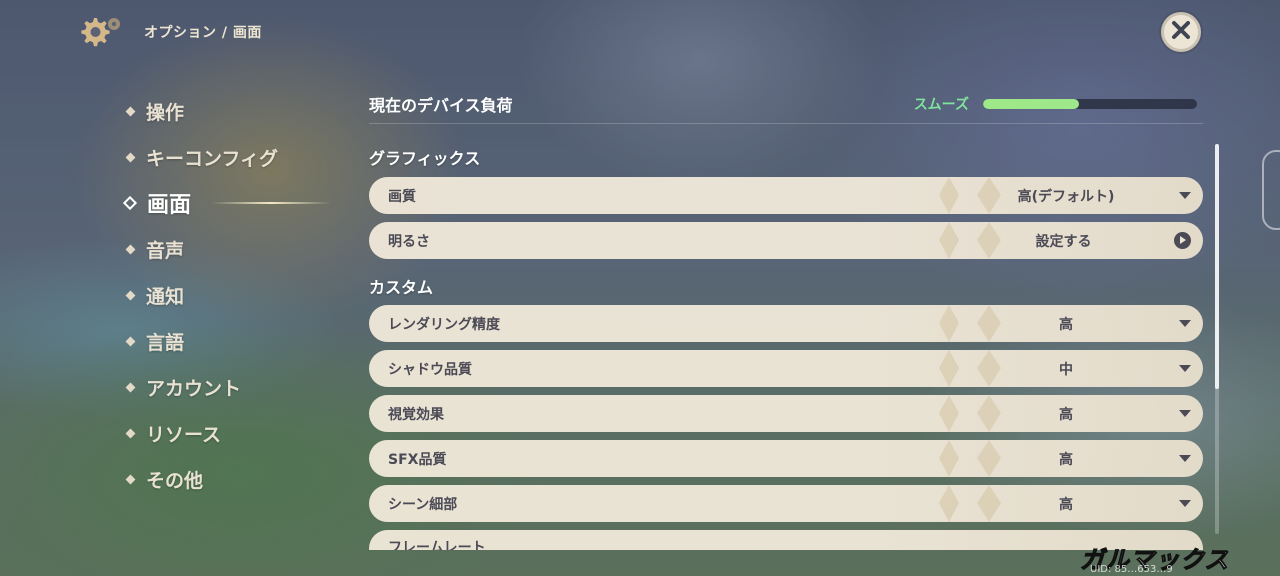 The image size is (1280, 576). I want to click on setting-label: 視覚効果, so click(416, 414).